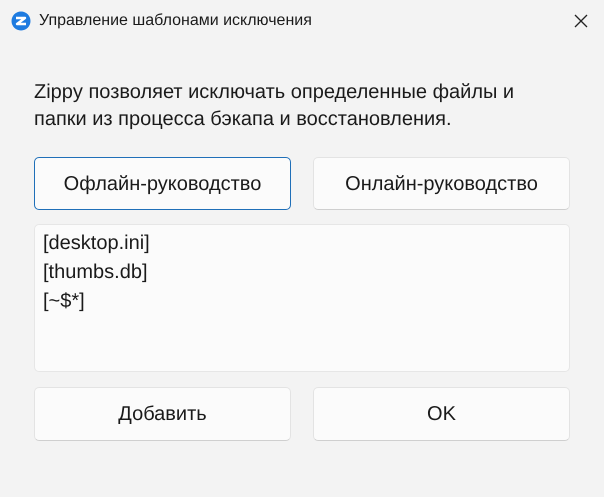 The image size is (604, 497). Describe the element at coordinates (581, 21) in the screenshot. I see `close-icon` at that location.